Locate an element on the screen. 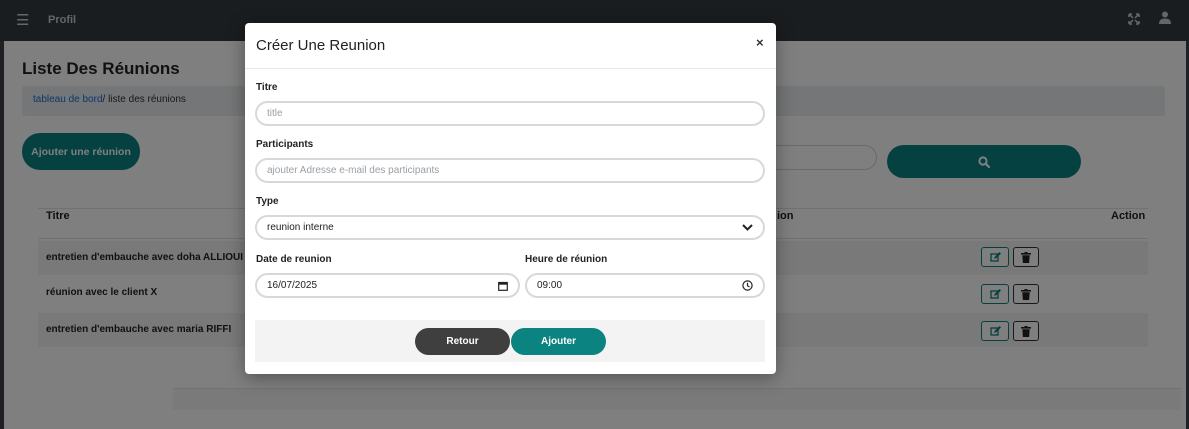 Image resolution: width=1189 pixels, height=429 pixels. time-label: Heure de réunion is located at coordinates (566, 259).